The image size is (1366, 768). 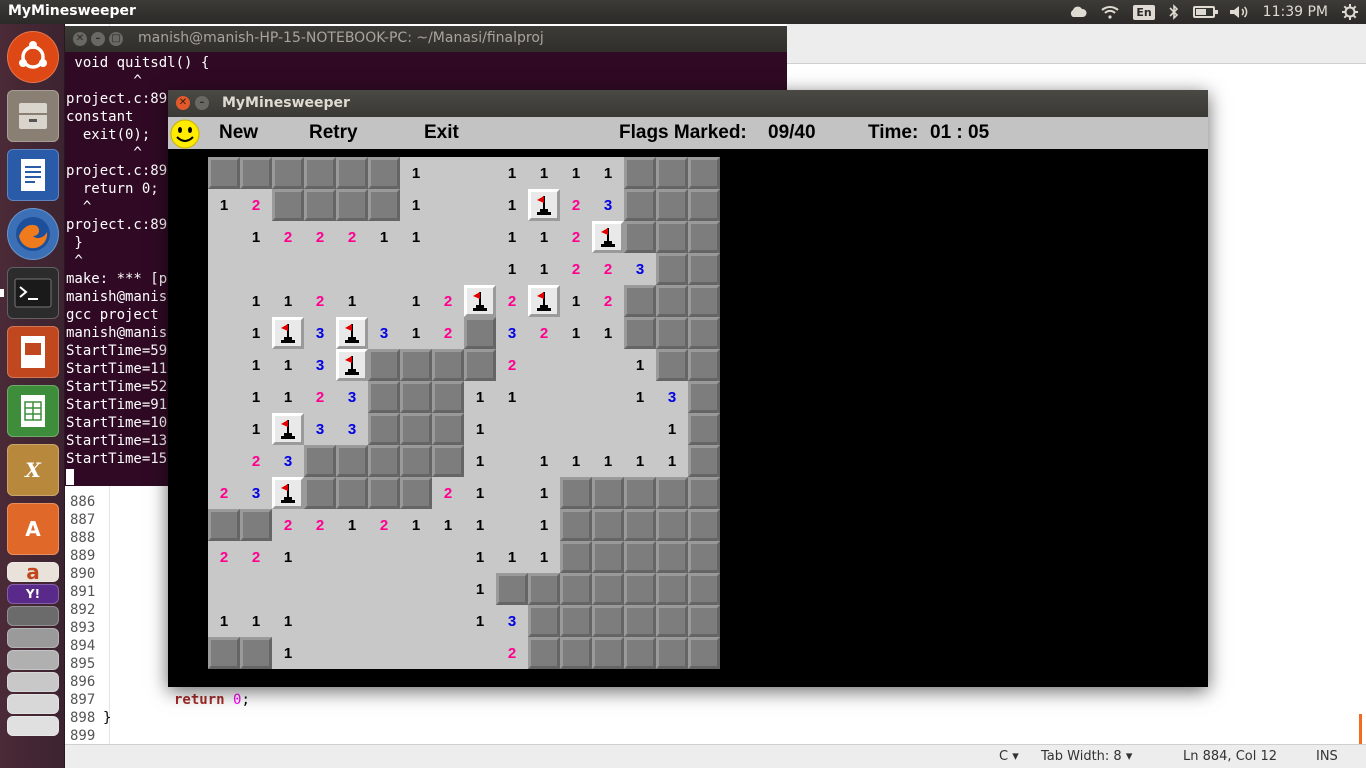 What do you see at coordinates (33, 594) in the screenshot?
I see `yahoo-mail-icon: Y!` at bounding box center [33, 594].